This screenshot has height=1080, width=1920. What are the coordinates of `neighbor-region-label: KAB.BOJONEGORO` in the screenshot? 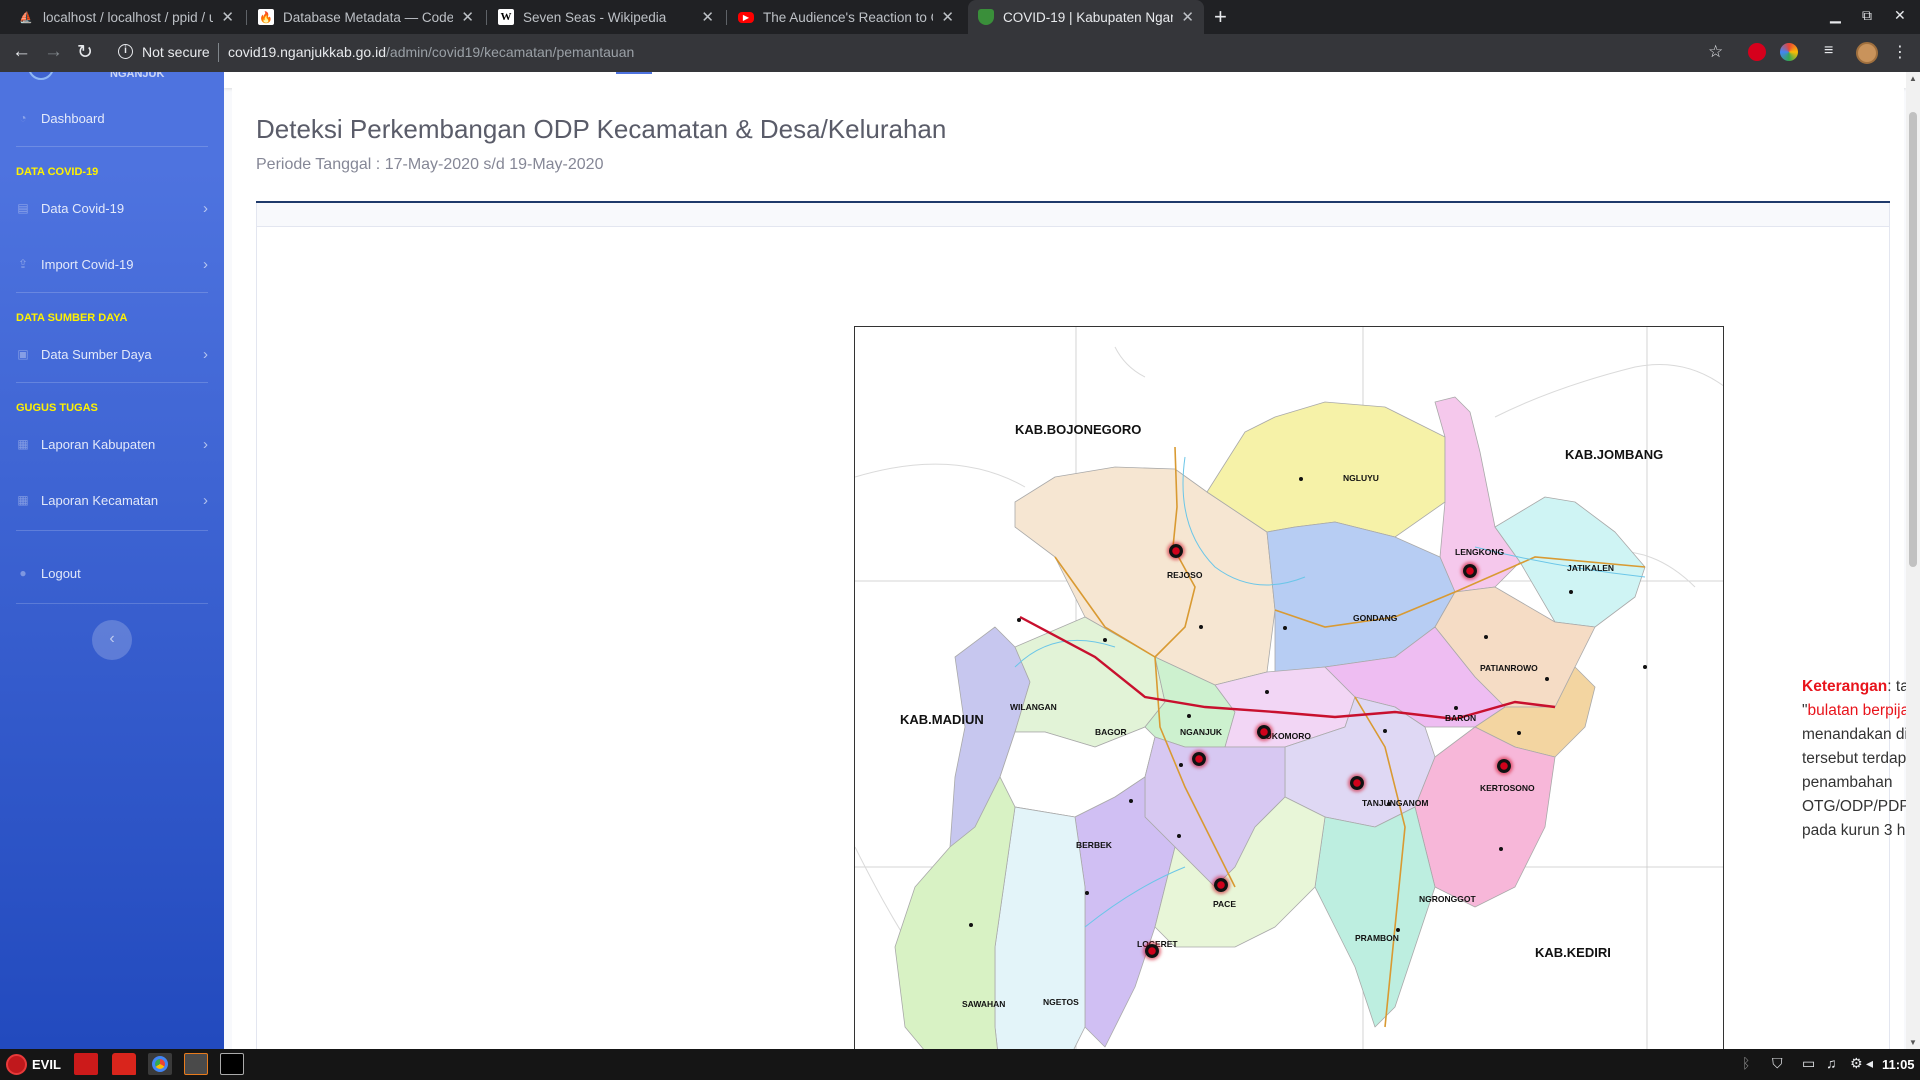 It's located at (1078, 429).